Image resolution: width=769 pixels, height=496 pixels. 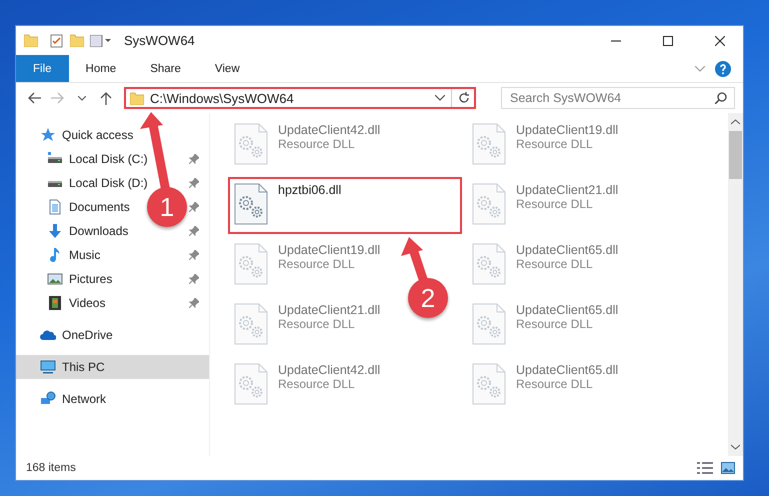 I want to click on arrow-right-icon, so click(x=58, y=98).